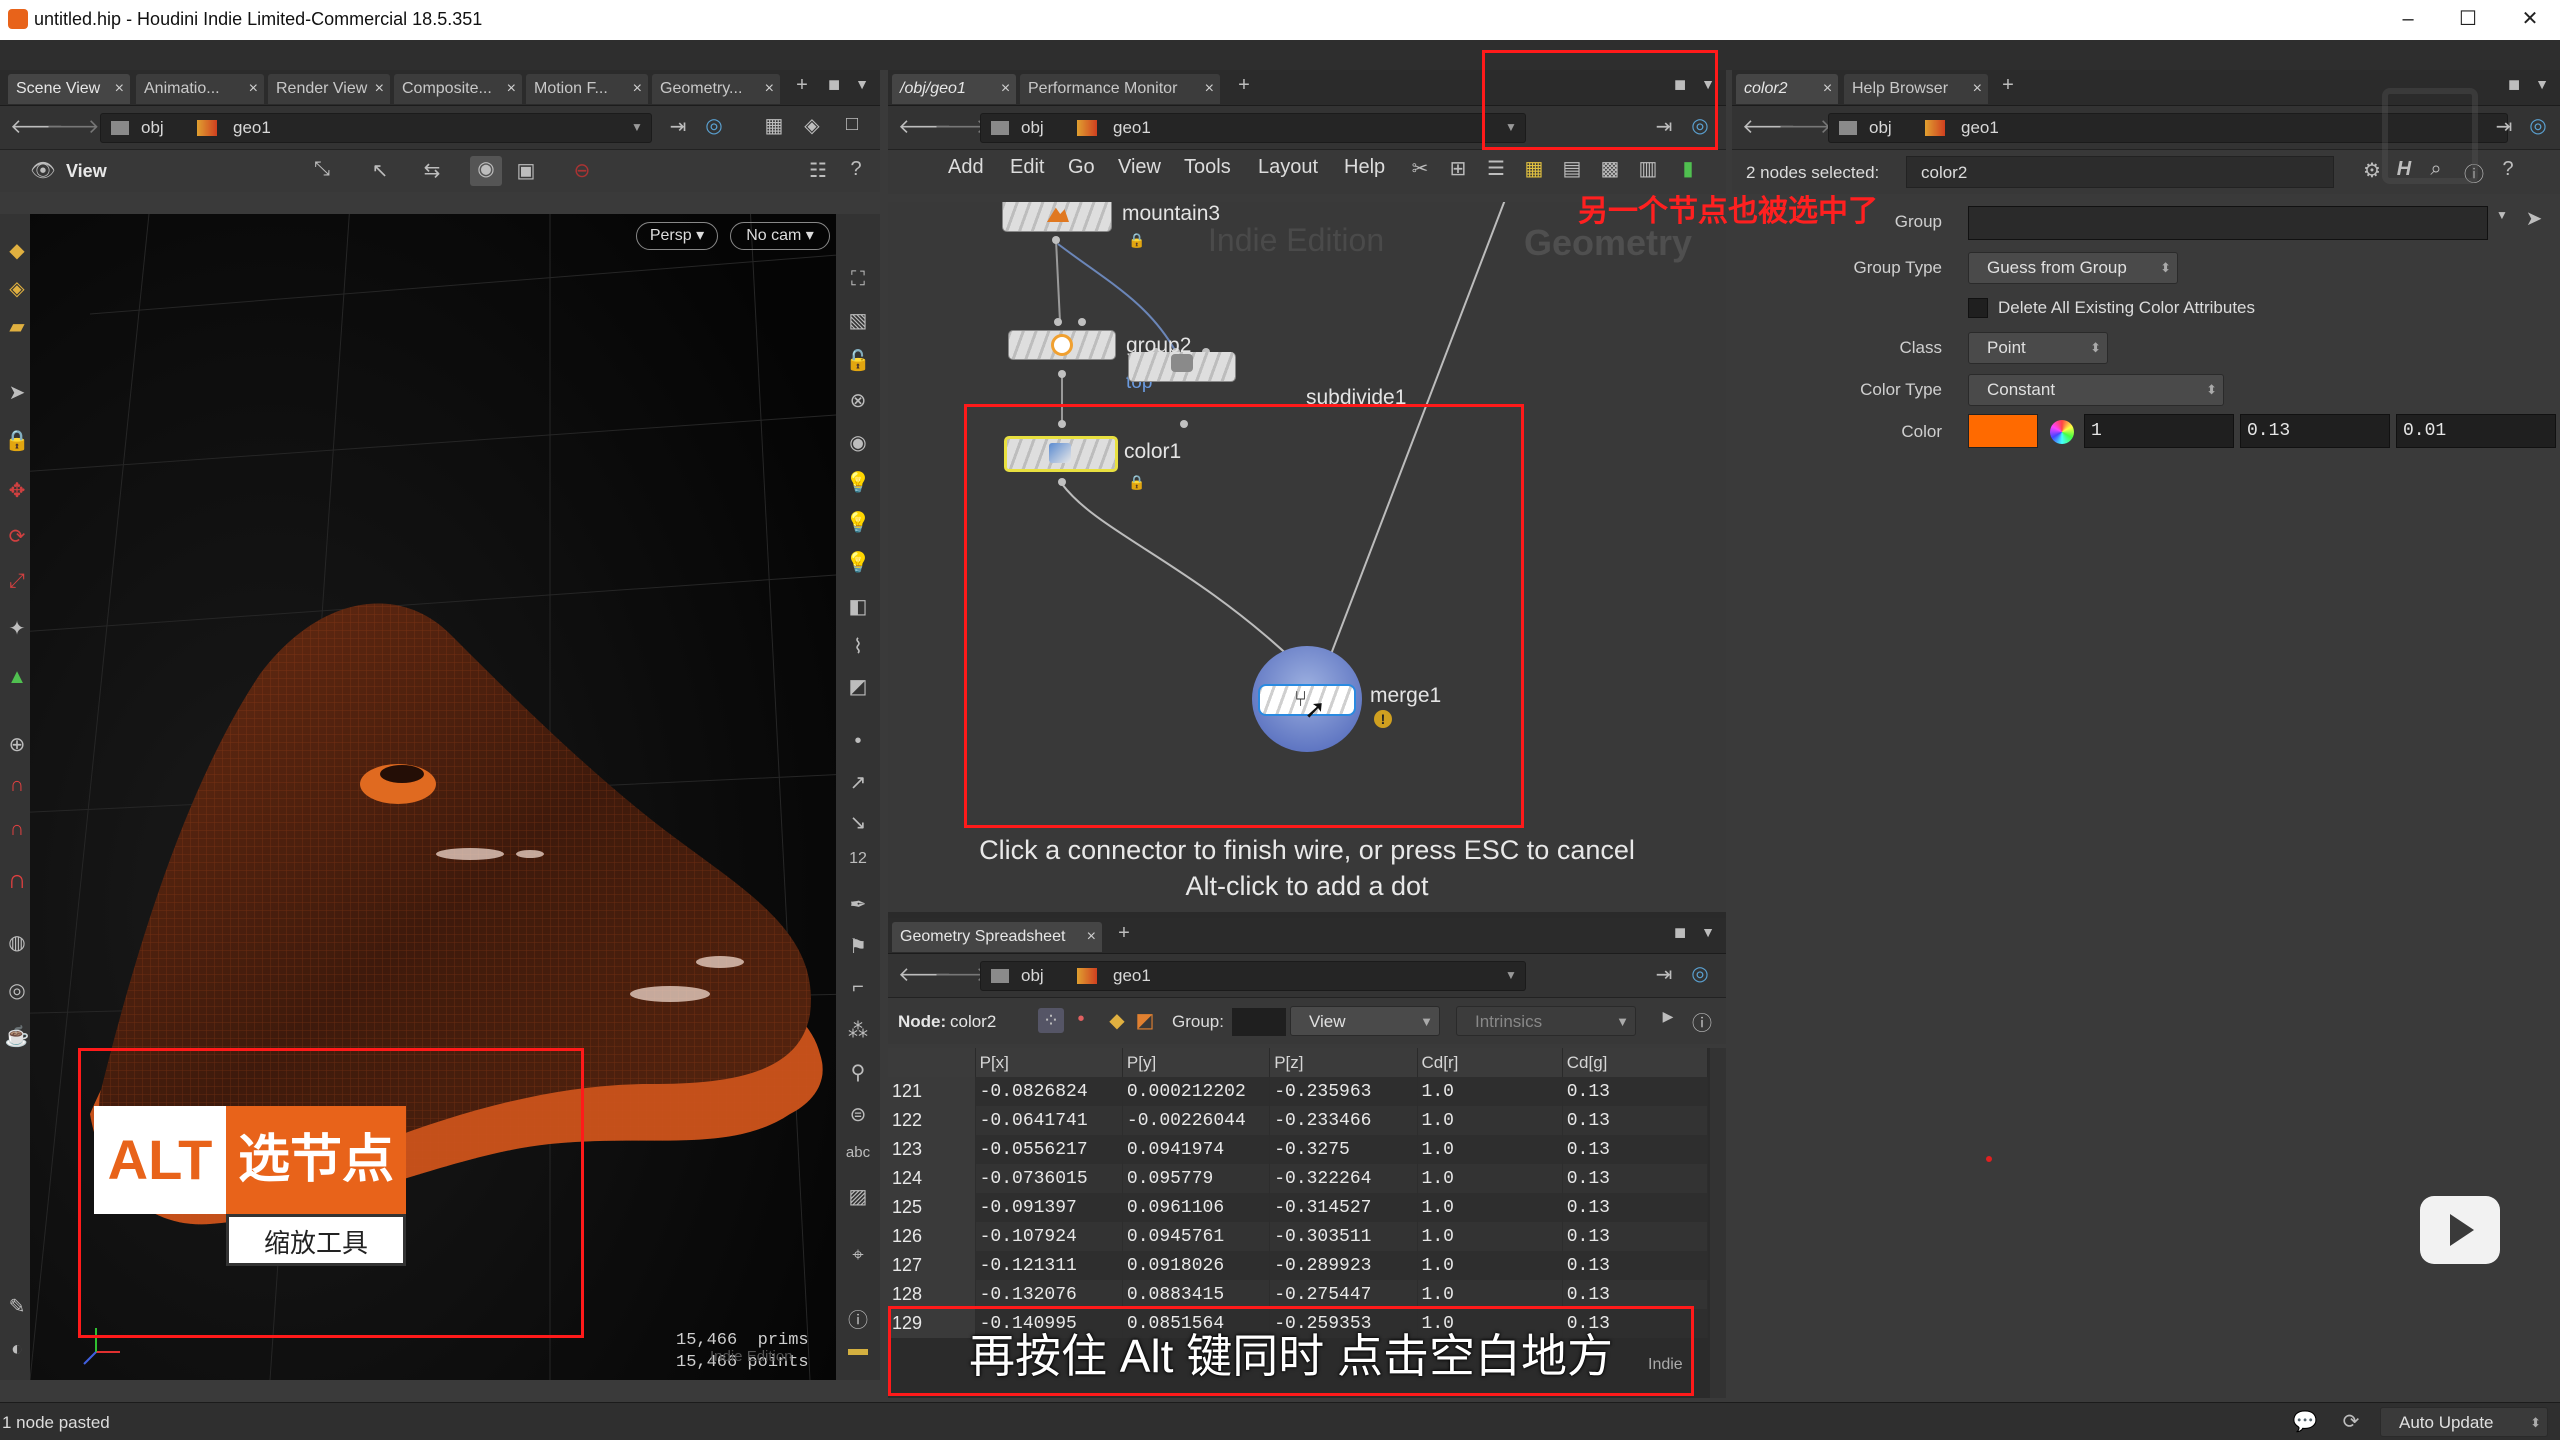  I want to click on menu-add: Add, so click(966, 167).